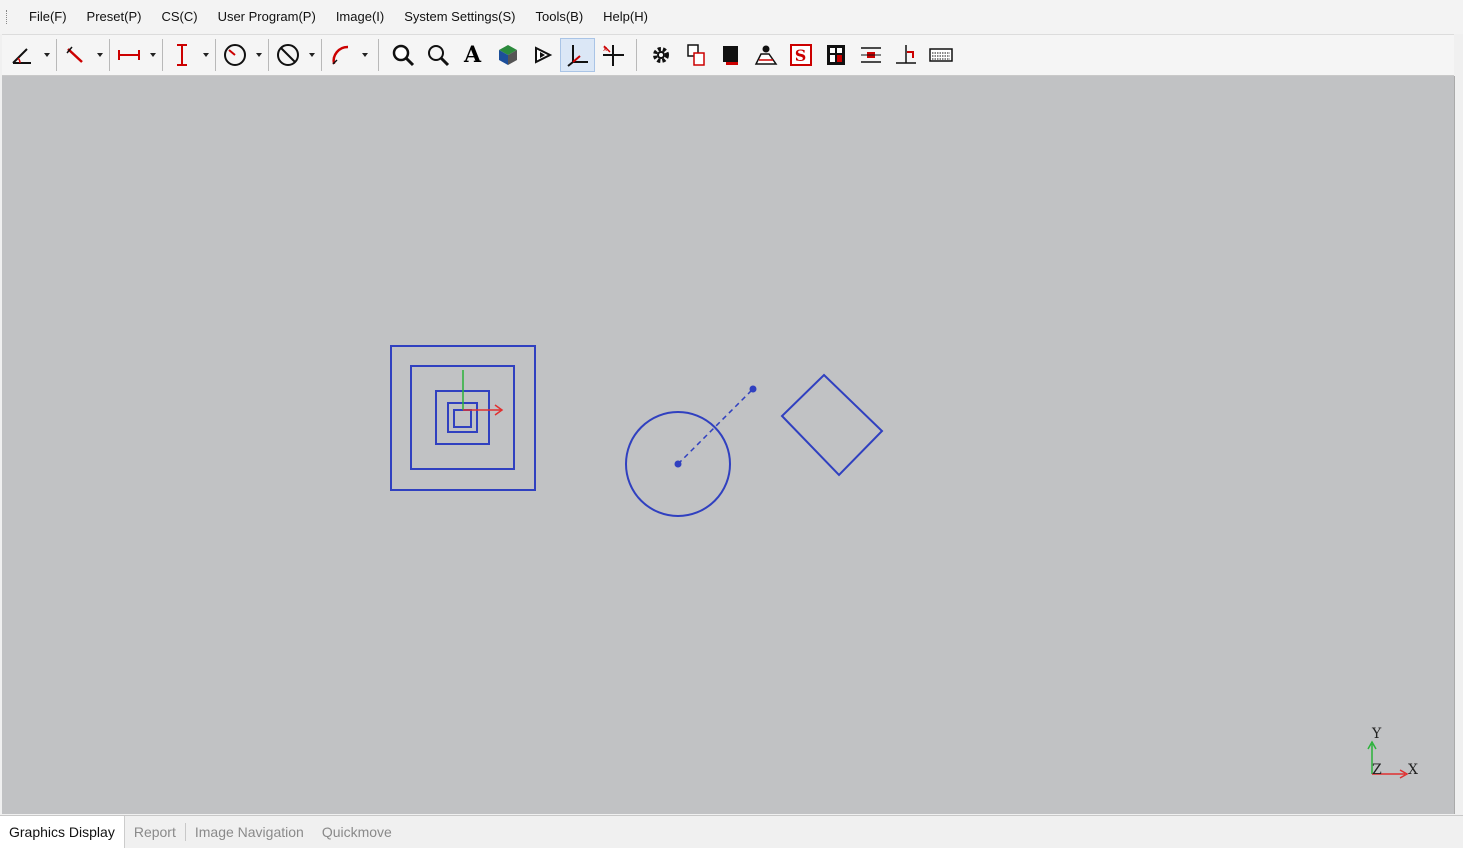  I want to click on 3d-view-icon, so click(507, 55).